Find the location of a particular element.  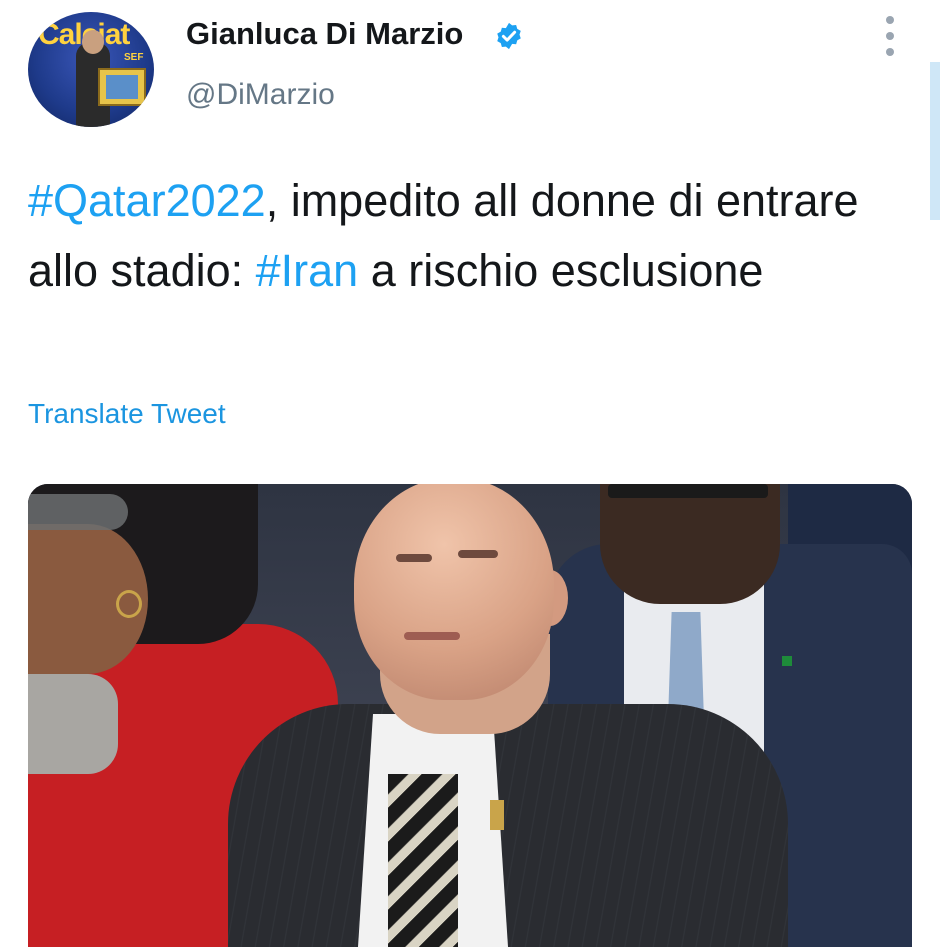

scroll-indicator is located at coordinates (935, 141).